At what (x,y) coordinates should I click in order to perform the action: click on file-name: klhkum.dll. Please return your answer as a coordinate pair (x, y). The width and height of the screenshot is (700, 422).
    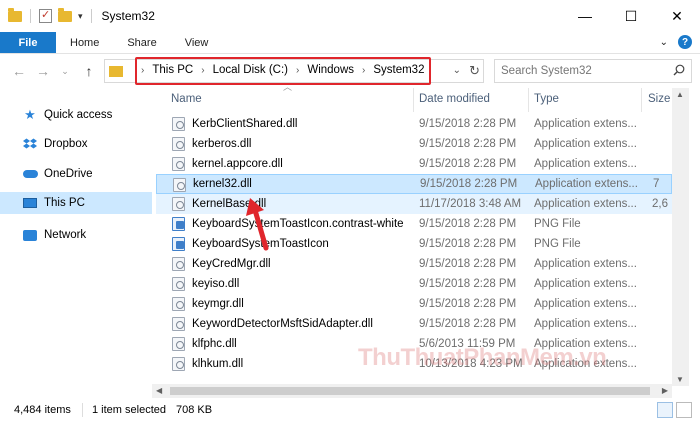
    Looking at the image, I should click on (218, 364).